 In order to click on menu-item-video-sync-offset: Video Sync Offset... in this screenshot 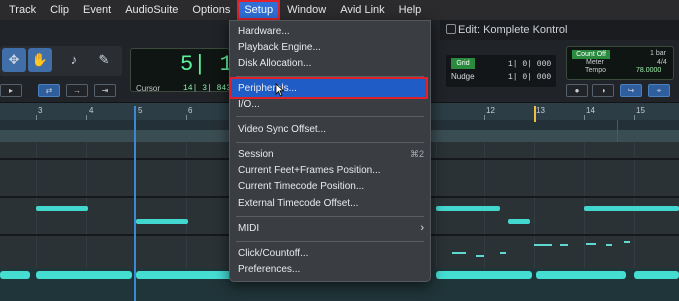, I will do `click(331, 129)`.